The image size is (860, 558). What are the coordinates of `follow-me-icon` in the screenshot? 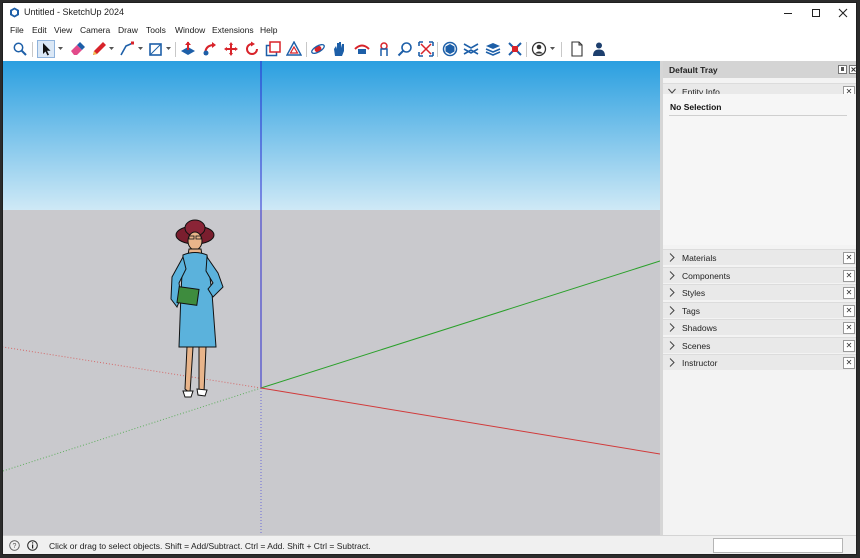 It's located at (209, 49).